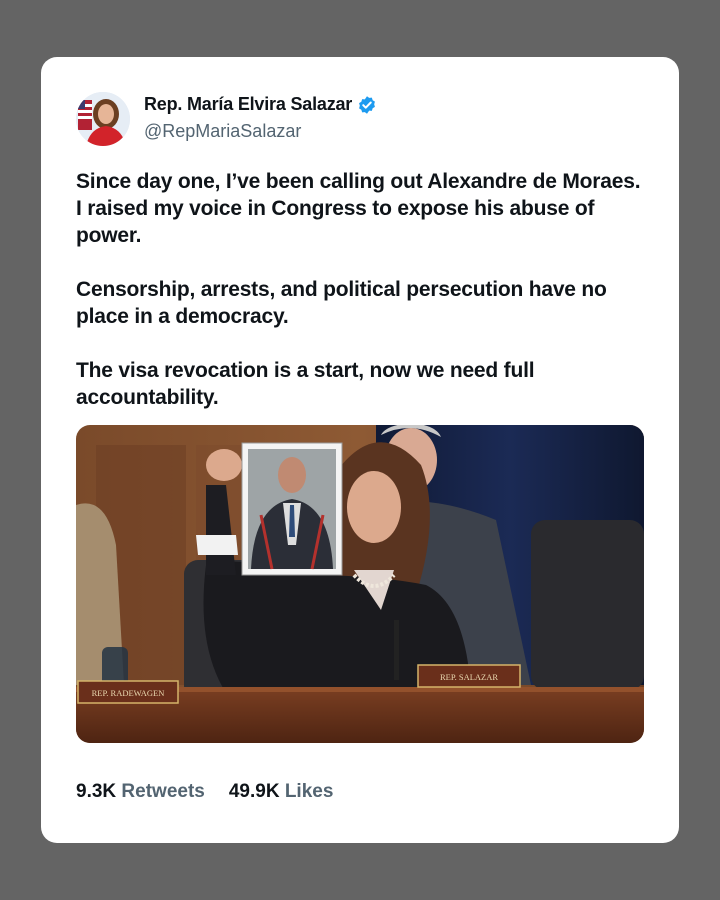 The image size is (720, 900). What do you see at coordinates (469, 677) in the screenshot?
I see `nameplate-salazar: REP. SALAZAR` at bounding box center [469, 677].